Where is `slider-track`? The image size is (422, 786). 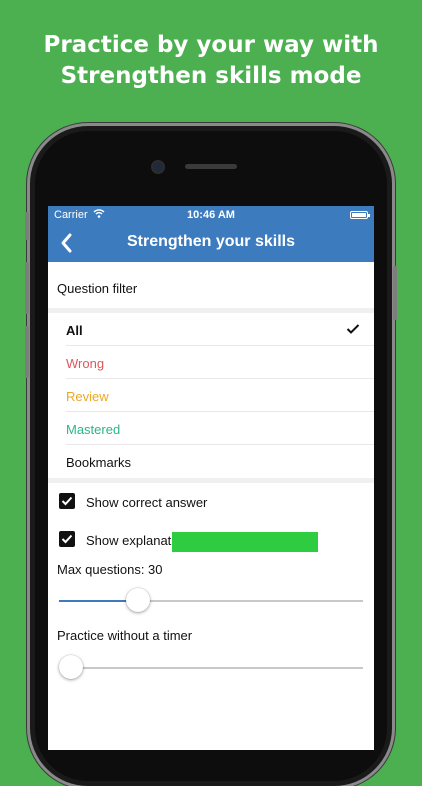 slider-track is located at coordinates (211, 668).